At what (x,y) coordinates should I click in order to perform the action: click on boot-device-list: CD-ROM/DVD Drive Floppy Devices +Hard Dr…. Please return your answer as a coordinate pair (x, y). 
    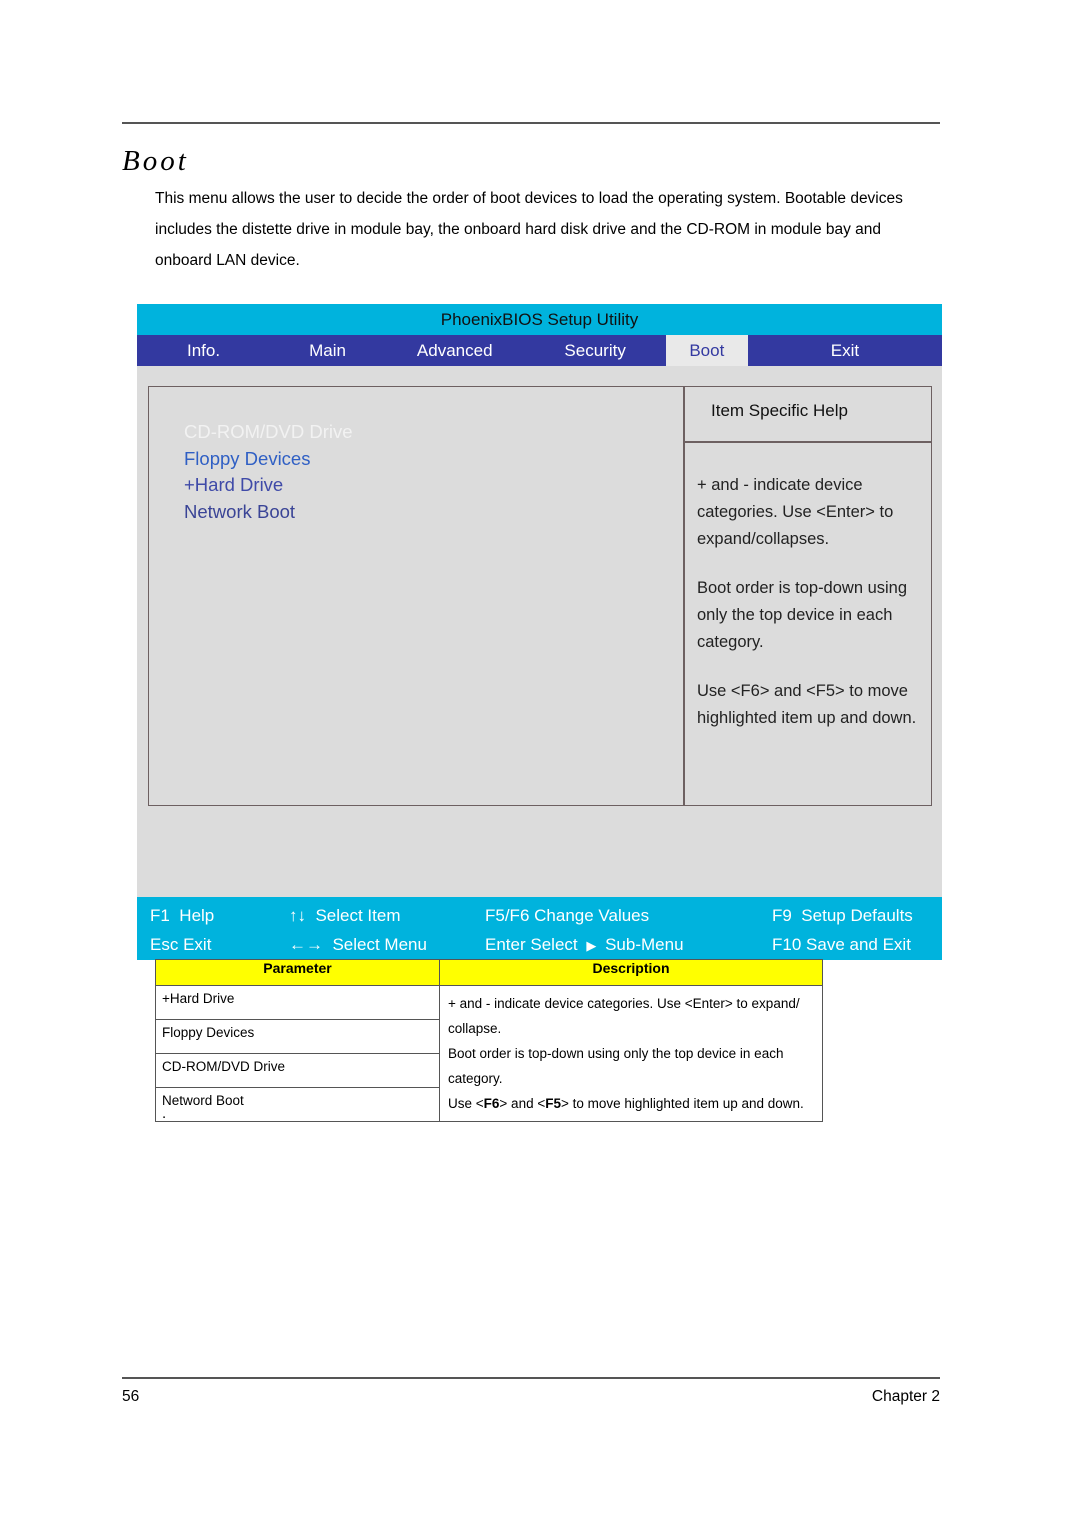
    Looking at the image, I should click on (268, 472).